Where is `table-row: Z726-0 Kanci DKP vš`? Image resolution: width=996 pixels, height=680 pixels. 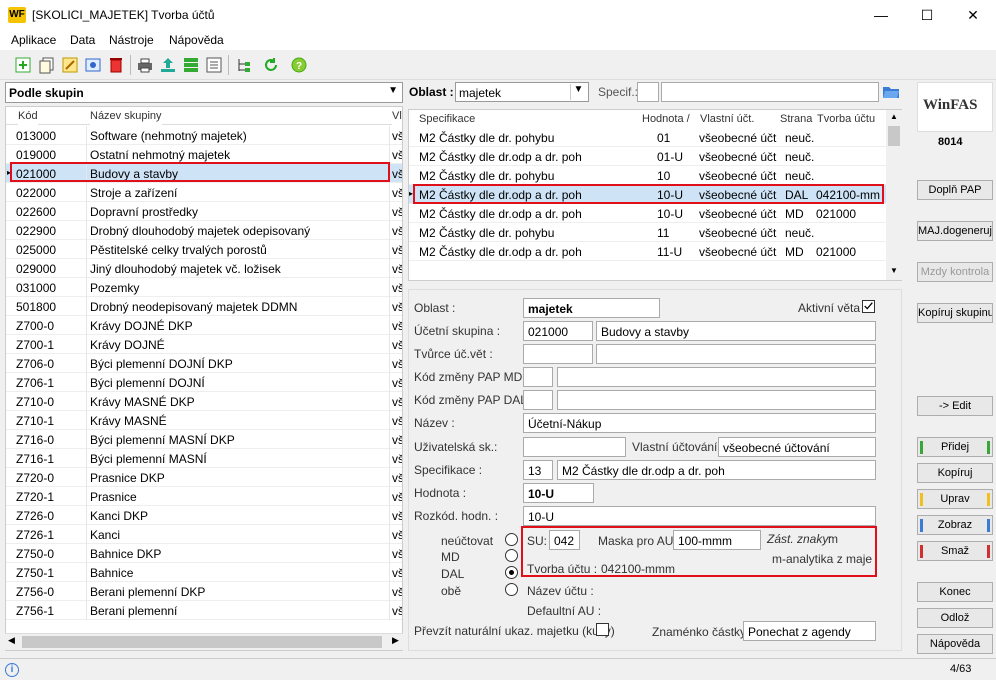
table-row: Z726-0 Kanci DKP vš is located at coordinates (204, 515).